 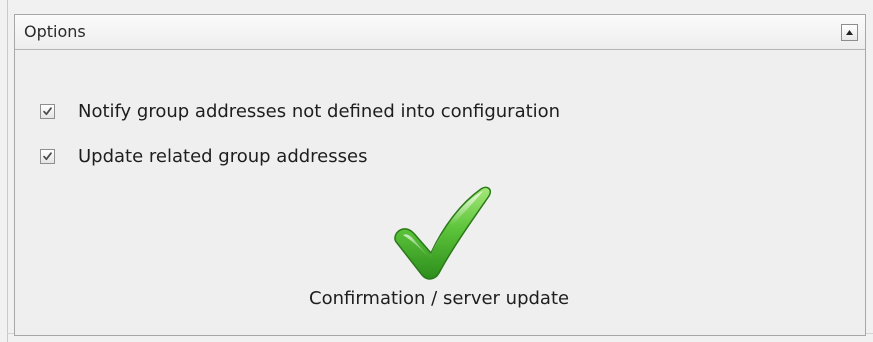 I want to click on notify-undefined-addresses-checkbox, so click(x=47, y=111).